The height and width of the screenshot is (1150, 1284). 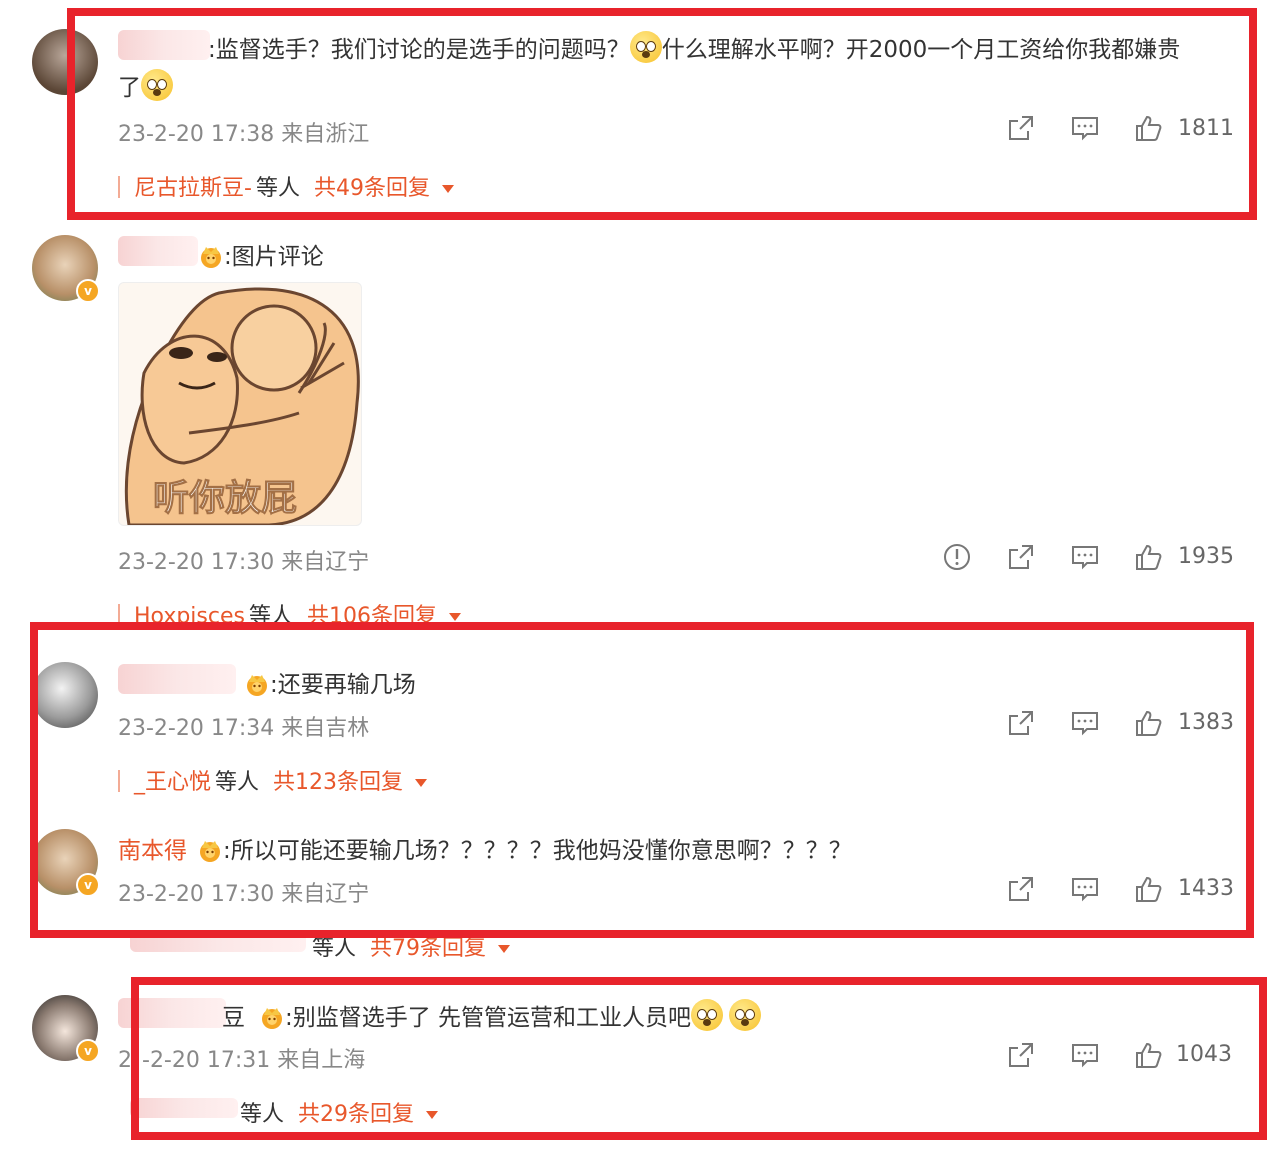 What do you see at coordinates (211, 256) in the screenshot?
I see `crown-badge-icon` at bounding box center [211, 256].